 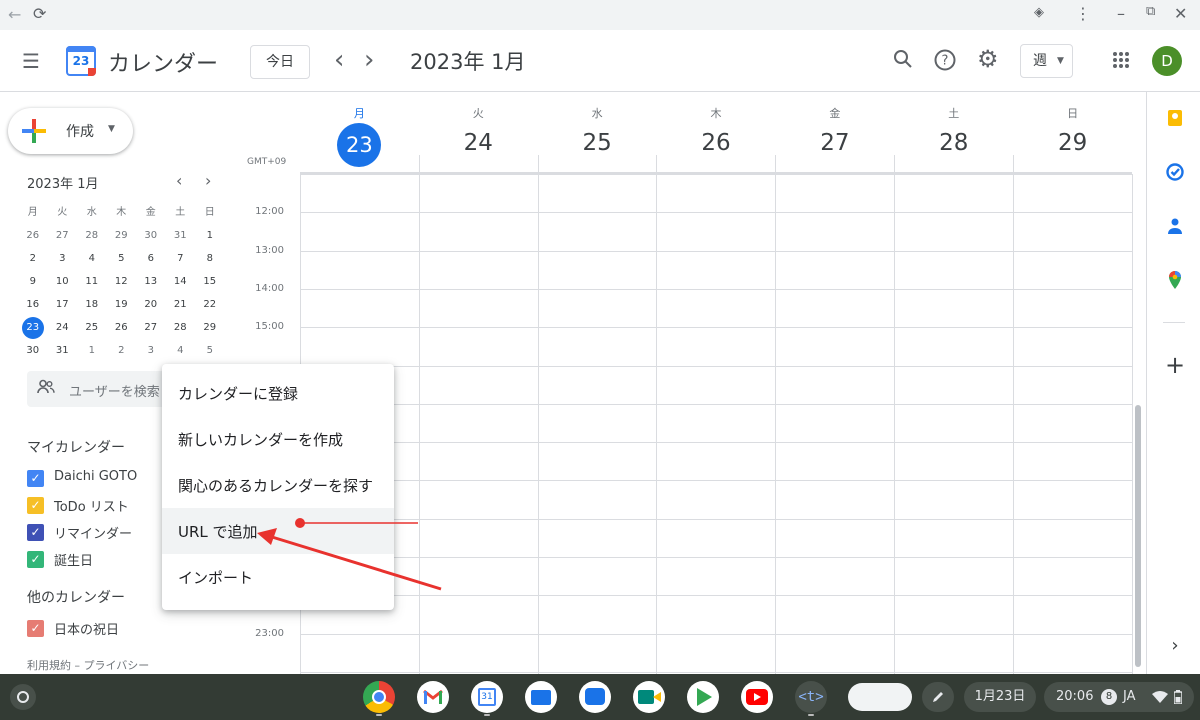 I want to click on shelf-date: 1月23日, so click(x=1000, y=697).